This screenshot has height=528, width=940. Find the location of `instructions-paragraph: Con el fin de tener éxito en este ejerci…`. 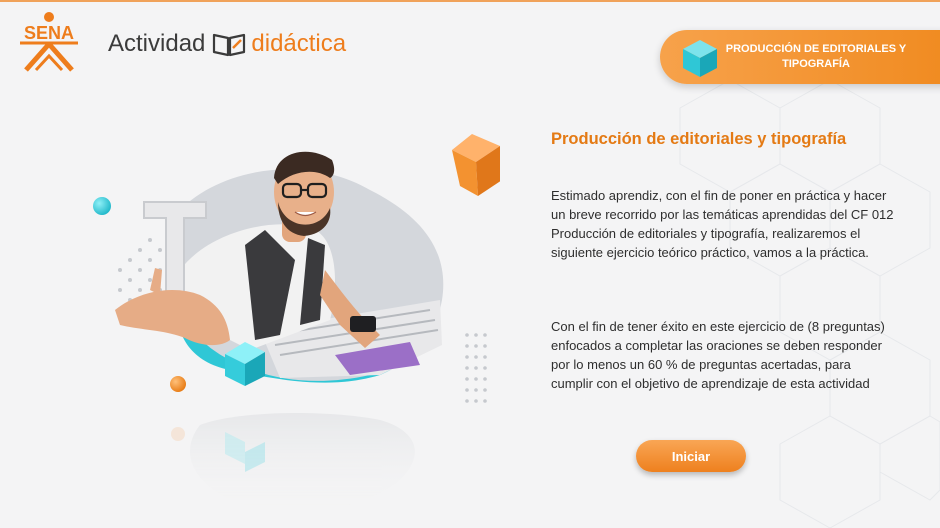

instructions-paragraph: Con el fin de tener éxito en este ejerci… is located at coordinates (718, 355).